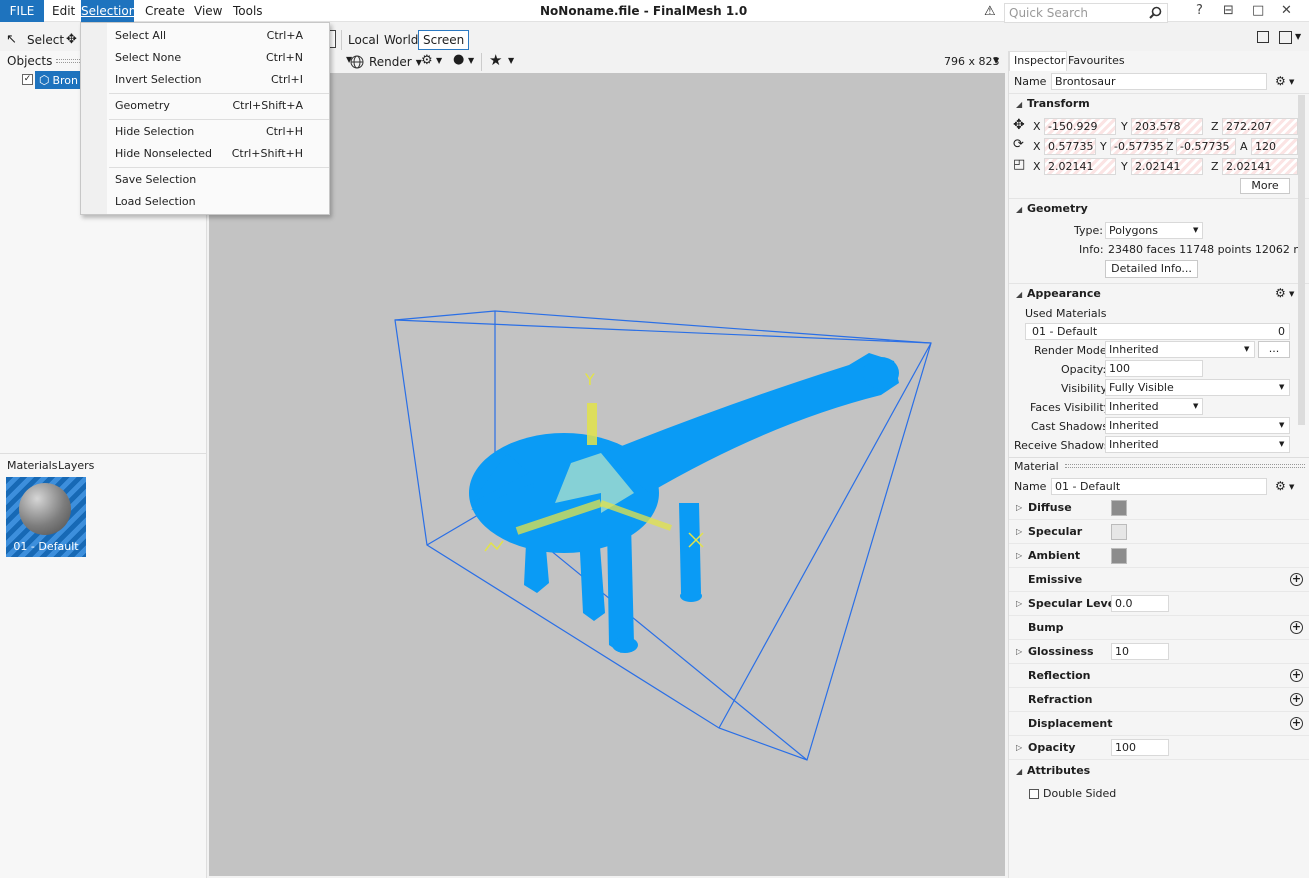 The height and width of the screenshot is (878, 1309). I want to click on rotation-angle-field: 120, so click(1274, 146).